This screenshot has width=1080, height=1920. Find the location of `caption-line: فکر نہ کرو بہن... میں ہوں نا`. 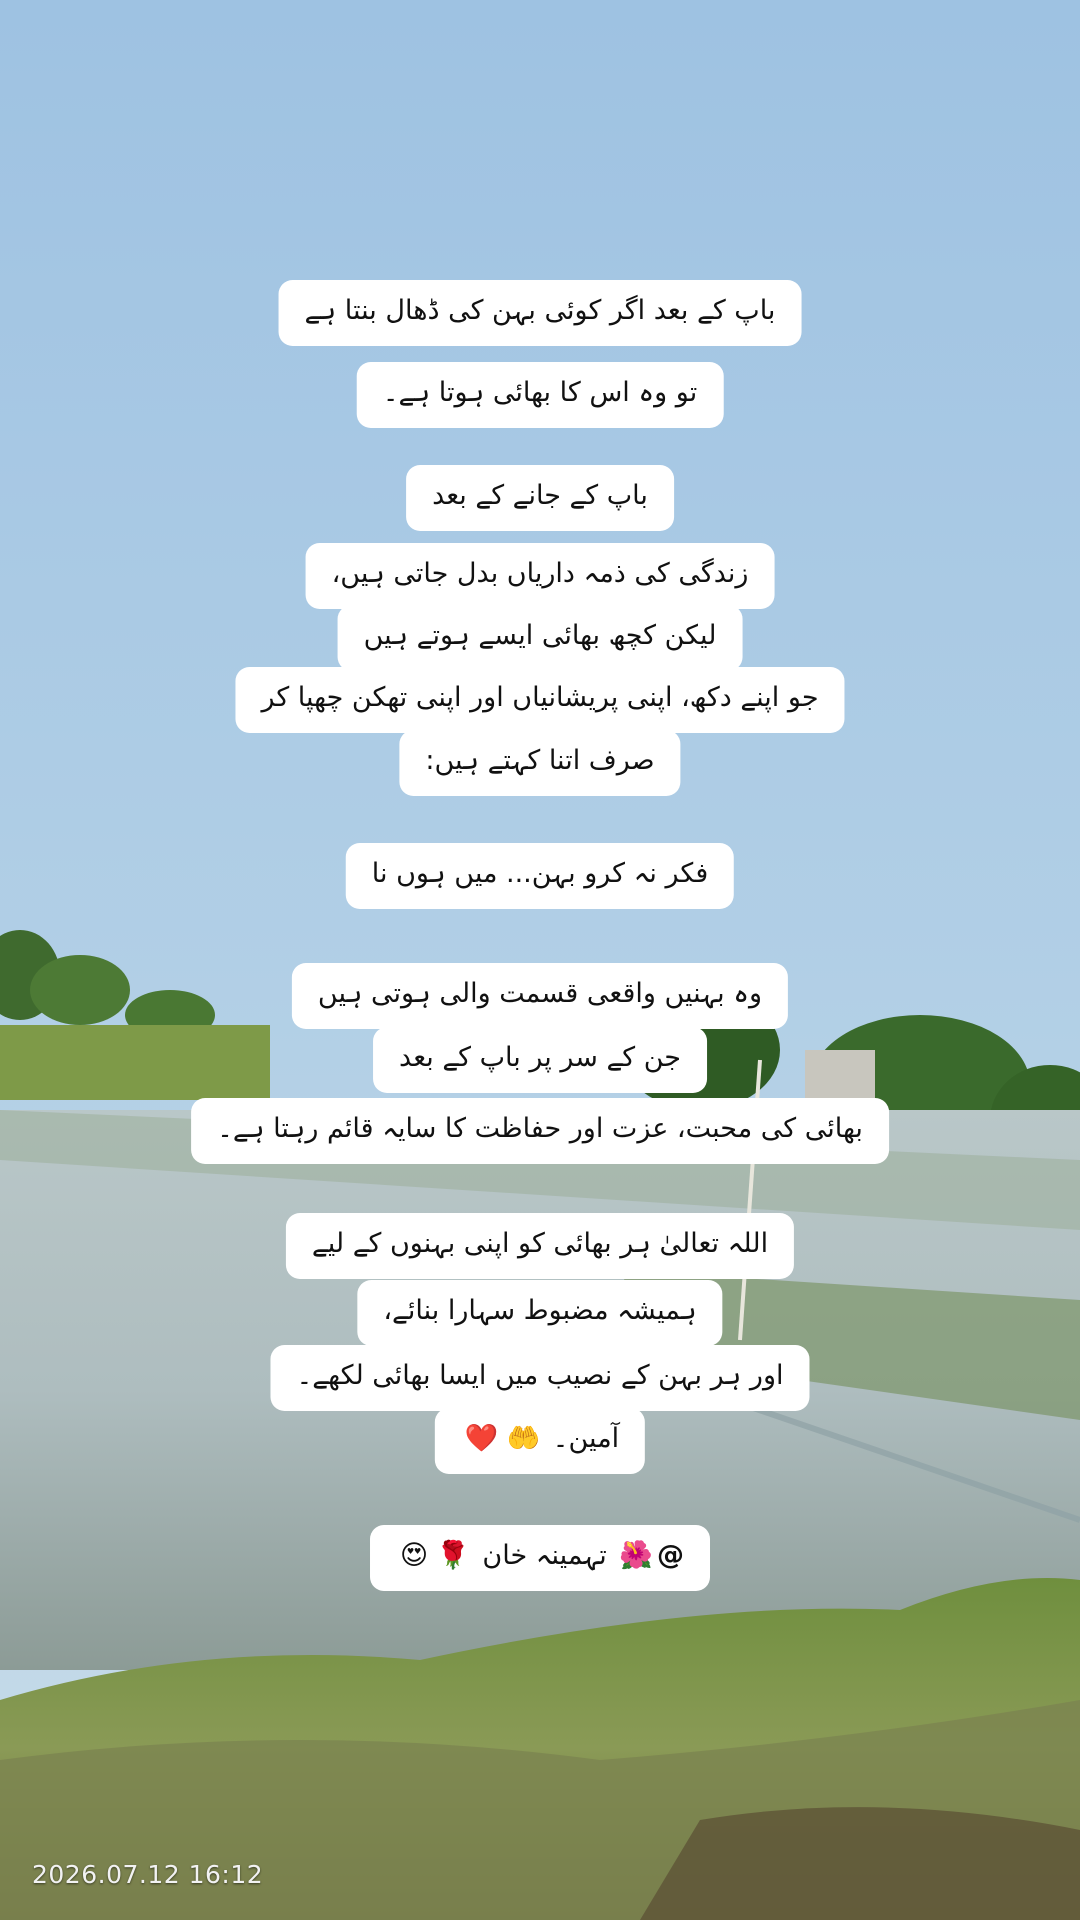

caption-line: فکر نہ کرو بہن... میں ہوں نا is located at coordinates (540, 876).